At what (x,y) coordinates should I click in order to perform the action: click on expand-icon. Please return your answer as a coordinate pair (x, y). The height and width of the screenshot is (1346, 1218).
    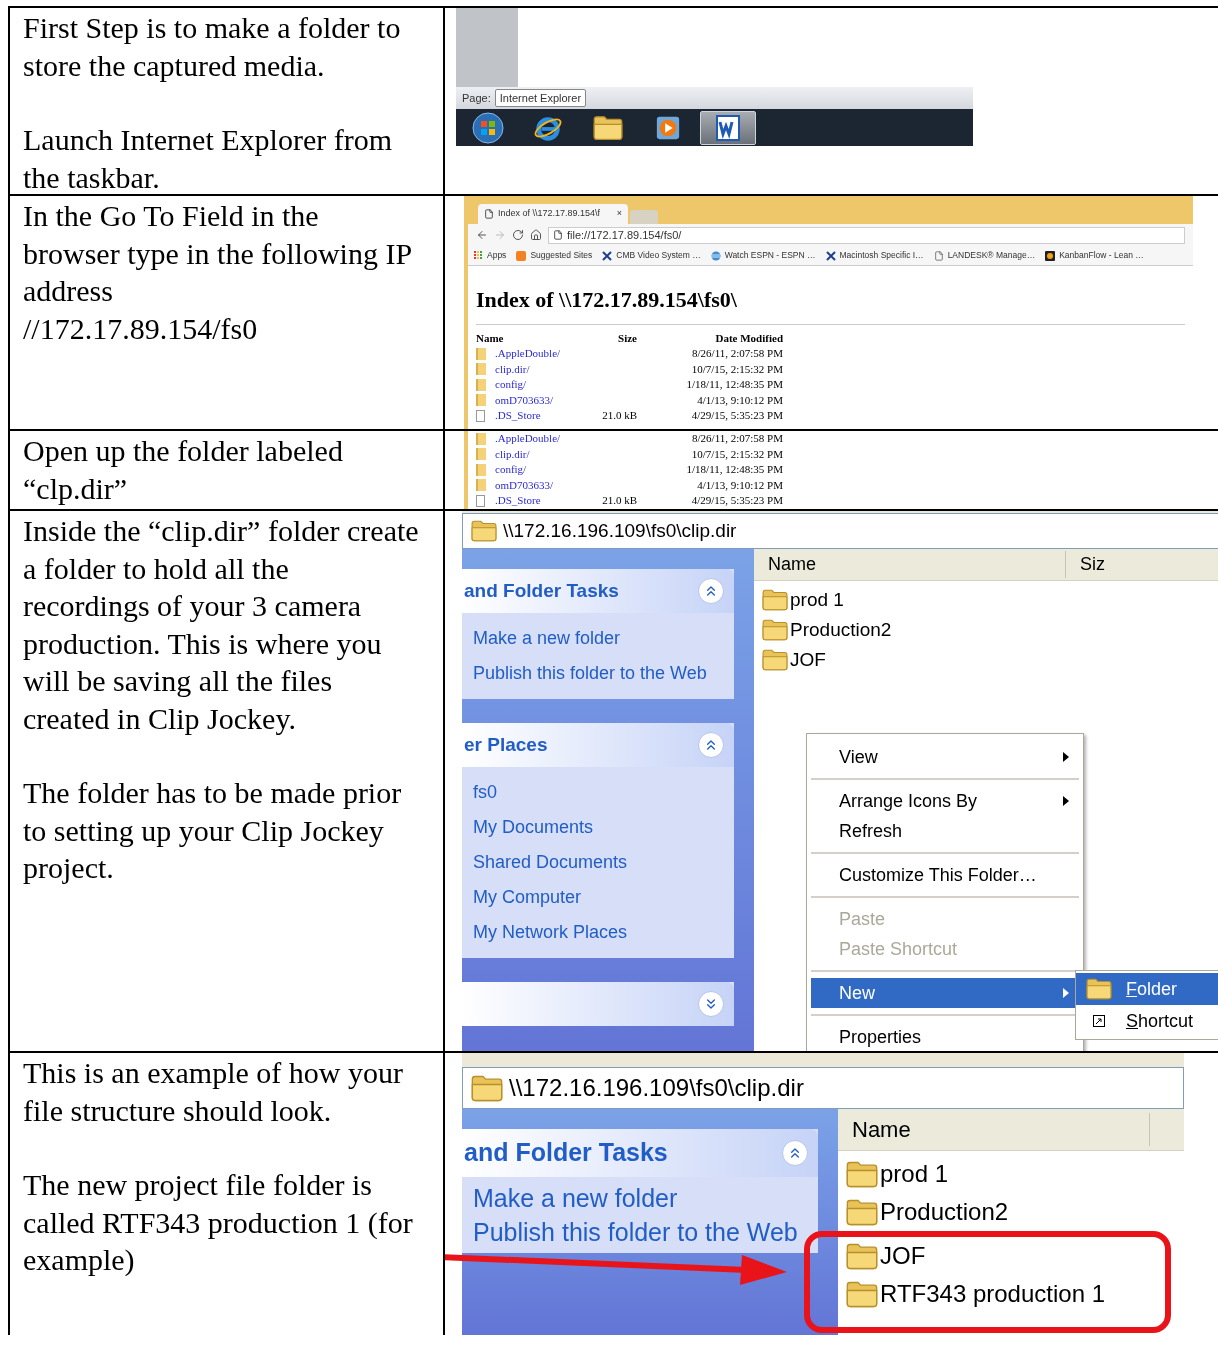
    Looking at the image, I should click on (711, 1004).